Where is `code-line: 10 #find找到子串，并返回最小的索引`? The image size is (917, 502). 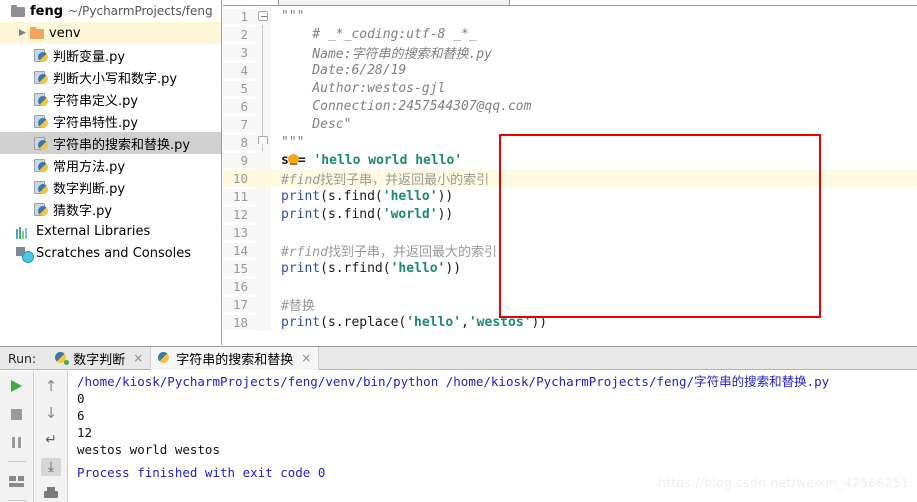 code-line: 10 #find找到子串，并返回最小的索引 is located at coordinates (570, 178).